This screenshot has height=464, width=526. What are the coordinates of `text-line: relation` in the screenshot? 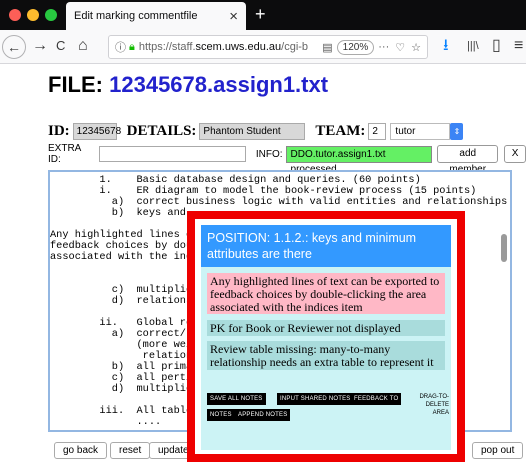 It's located at (121, 356).